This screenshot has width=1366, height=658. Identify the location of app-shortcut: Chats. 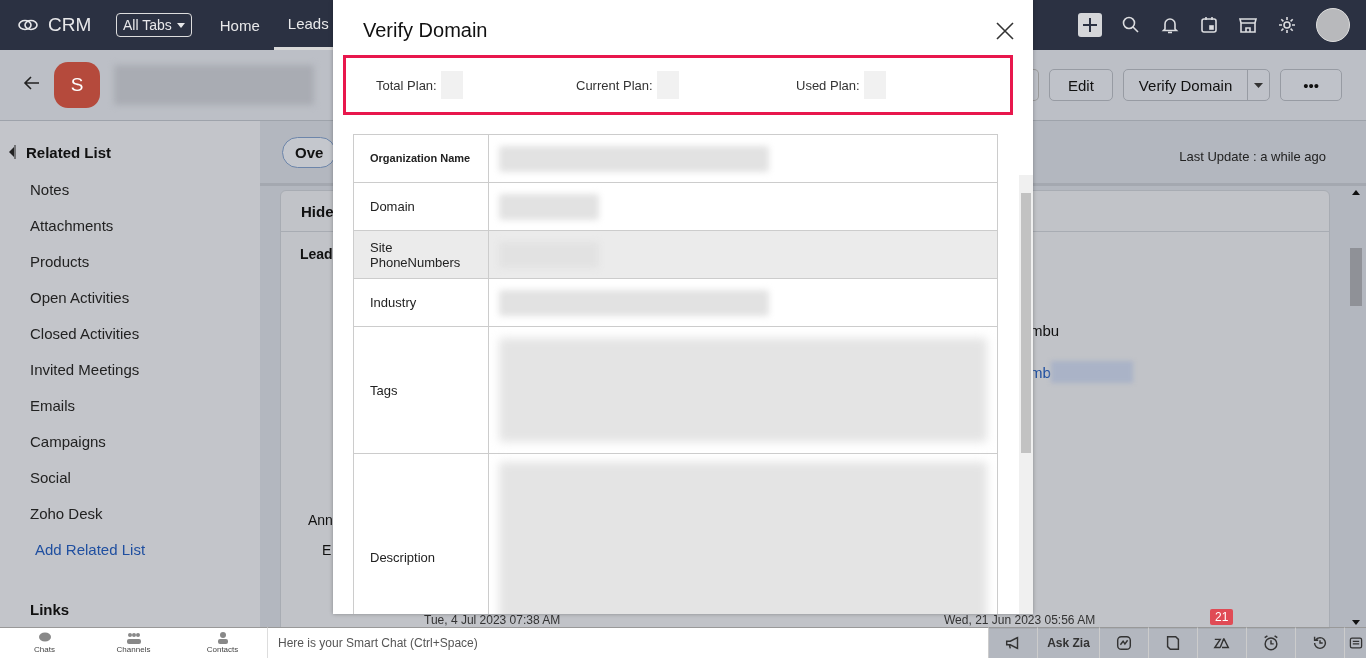
(44, 642).